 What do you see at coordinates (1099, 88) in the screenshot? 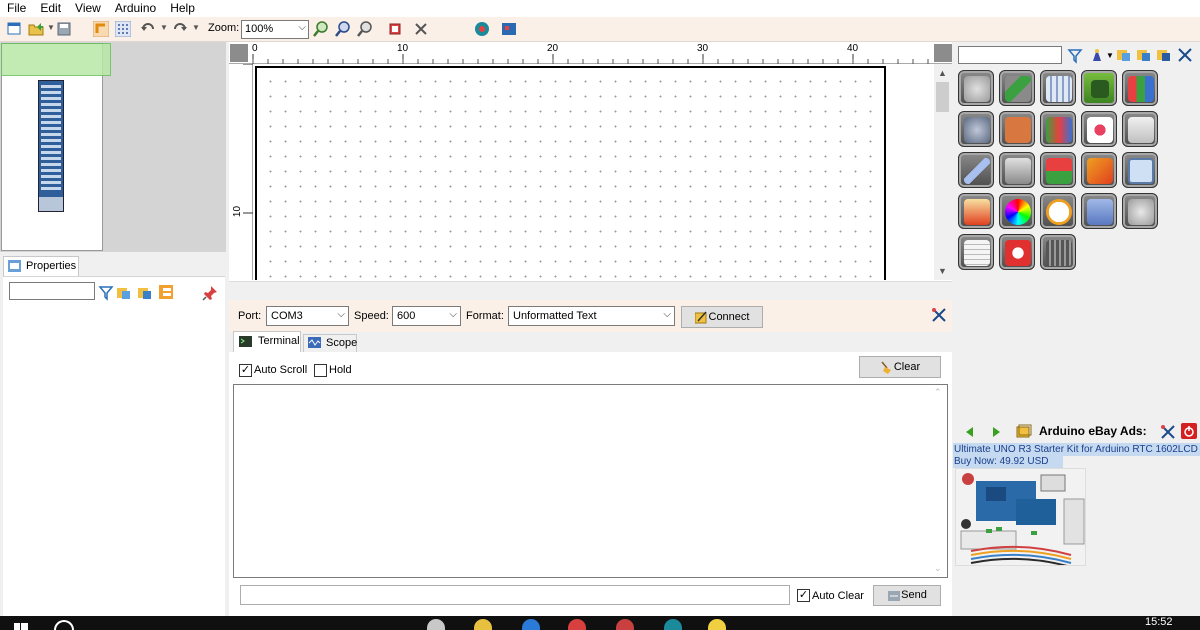
I see `component-chip-icon` at bounding box center [1099, 88].